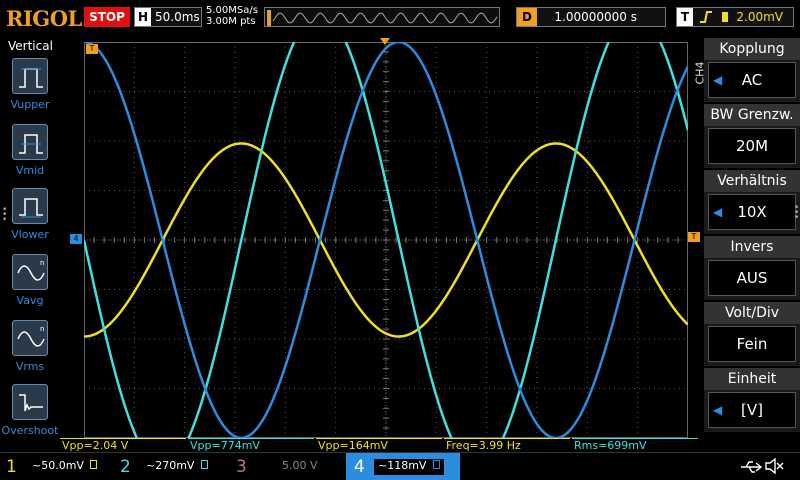 The height and width of the screenshot is (480, 800). I want to click on channel4-scale-box: ~118mV, so click(409, 467).